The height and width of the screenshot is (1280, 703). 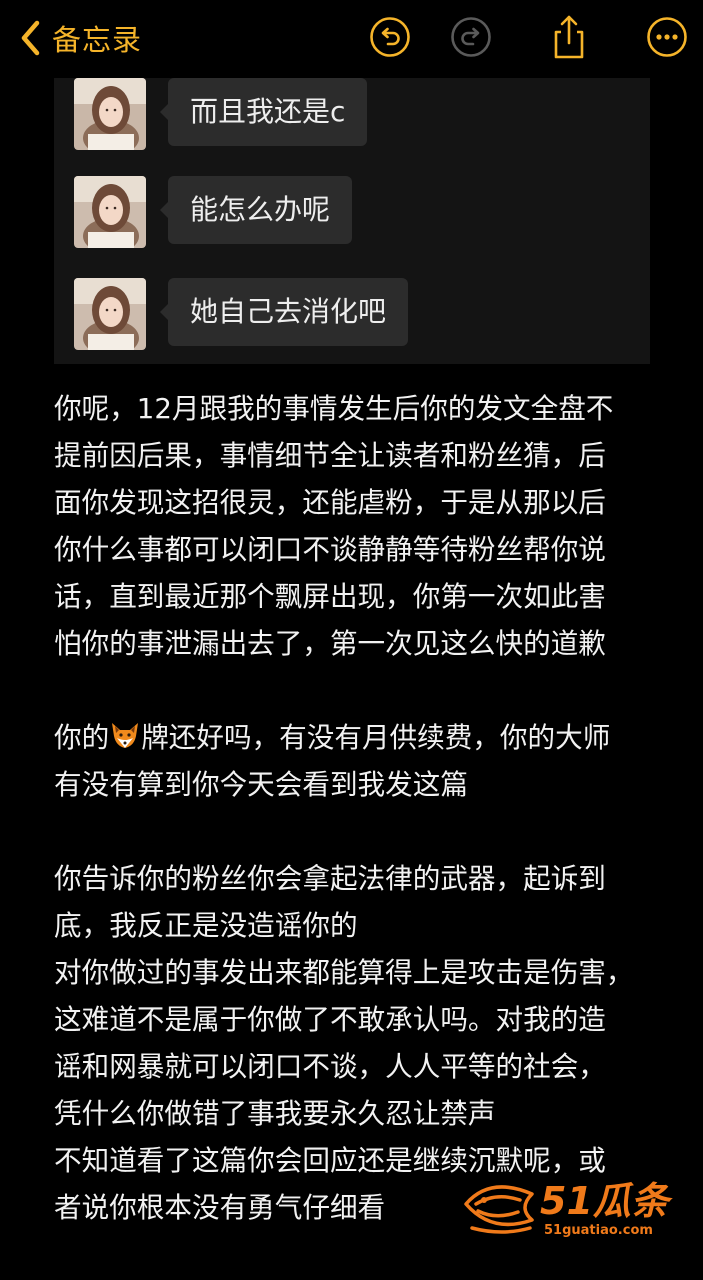 I want to click on share-icon, so click(x=569, y=37).